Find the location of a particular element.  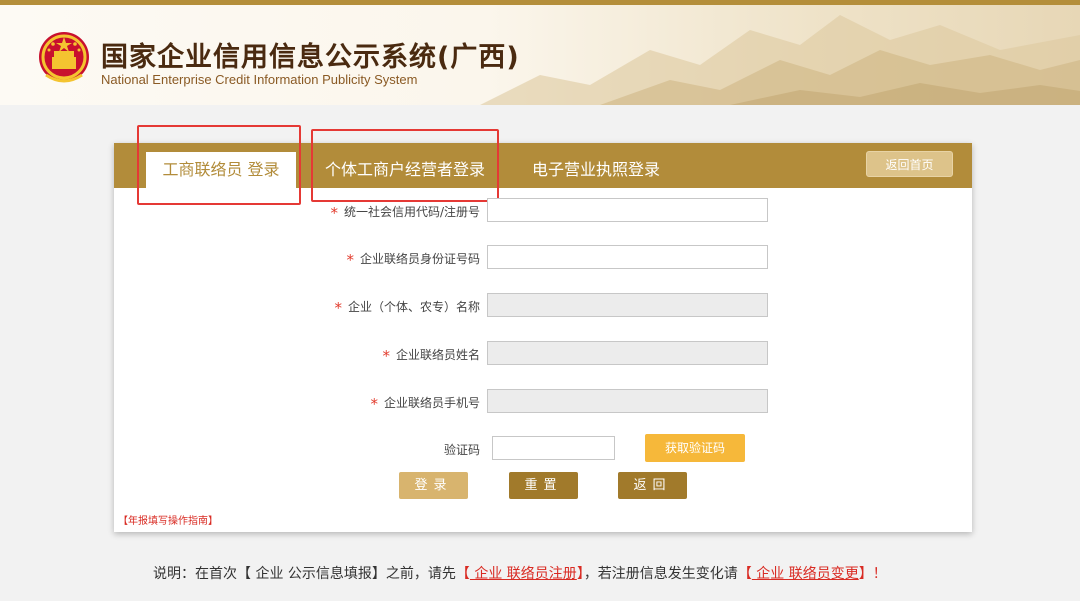

mountain-background-image is located at coordinates (780, 60).